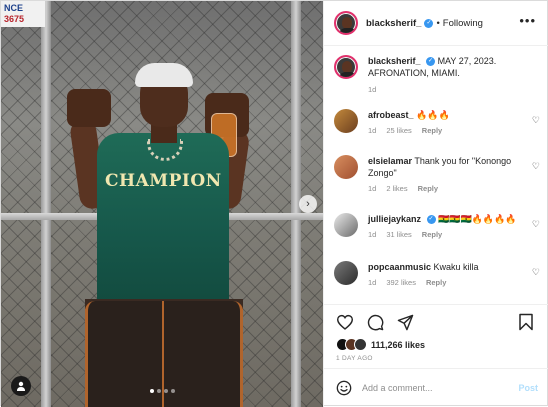 Image resolution: width=548 pixels, height=407 pixels. I want to click on likes-summary: 111,266 likes, so click(380, 344).